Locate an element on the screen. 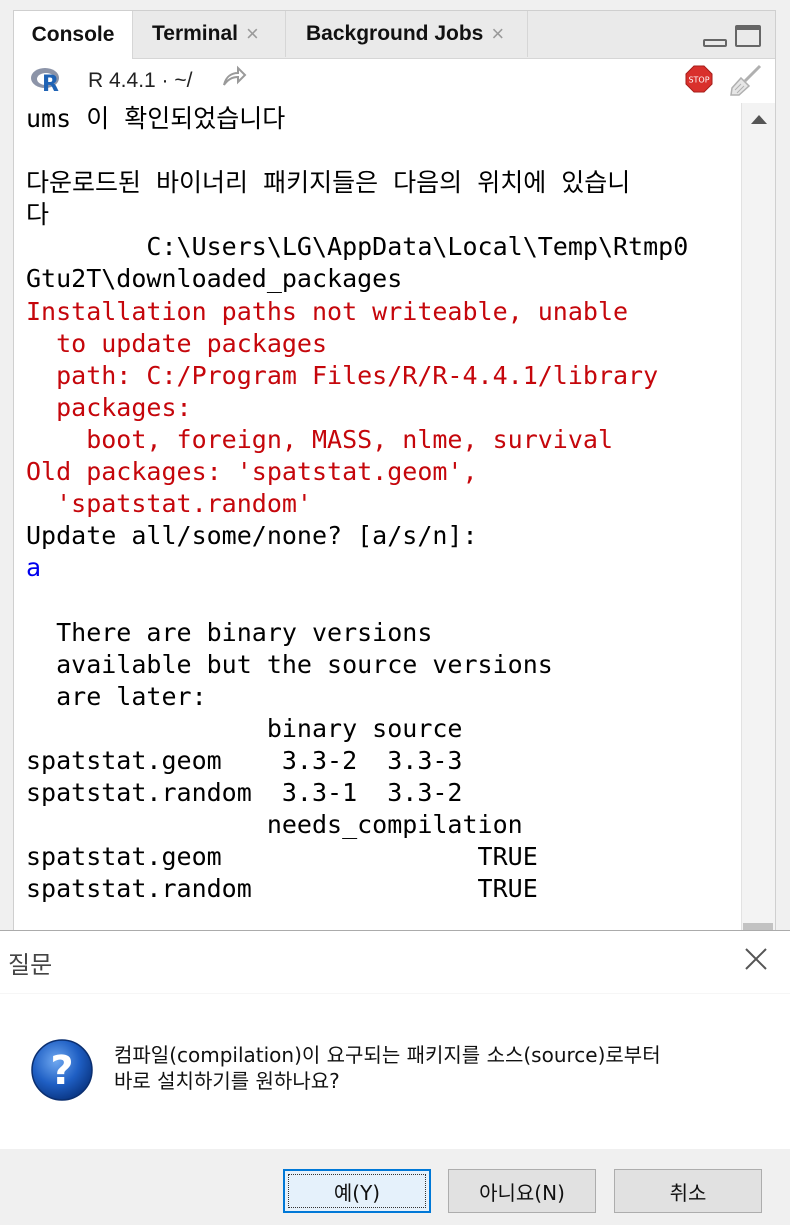 Image resolution: width=790 pixels, height=1225 pixels. tab-label: Console is located at coordinates (73, 34).